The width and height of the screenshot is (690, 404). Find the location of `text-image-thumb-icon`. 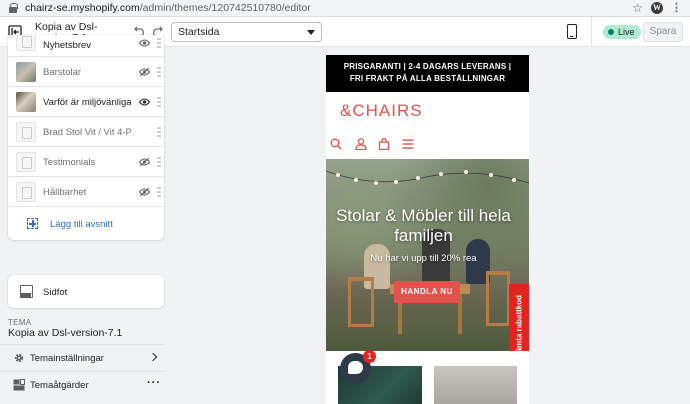

text-image-thumb-icon is located at coordinates (26, 192).